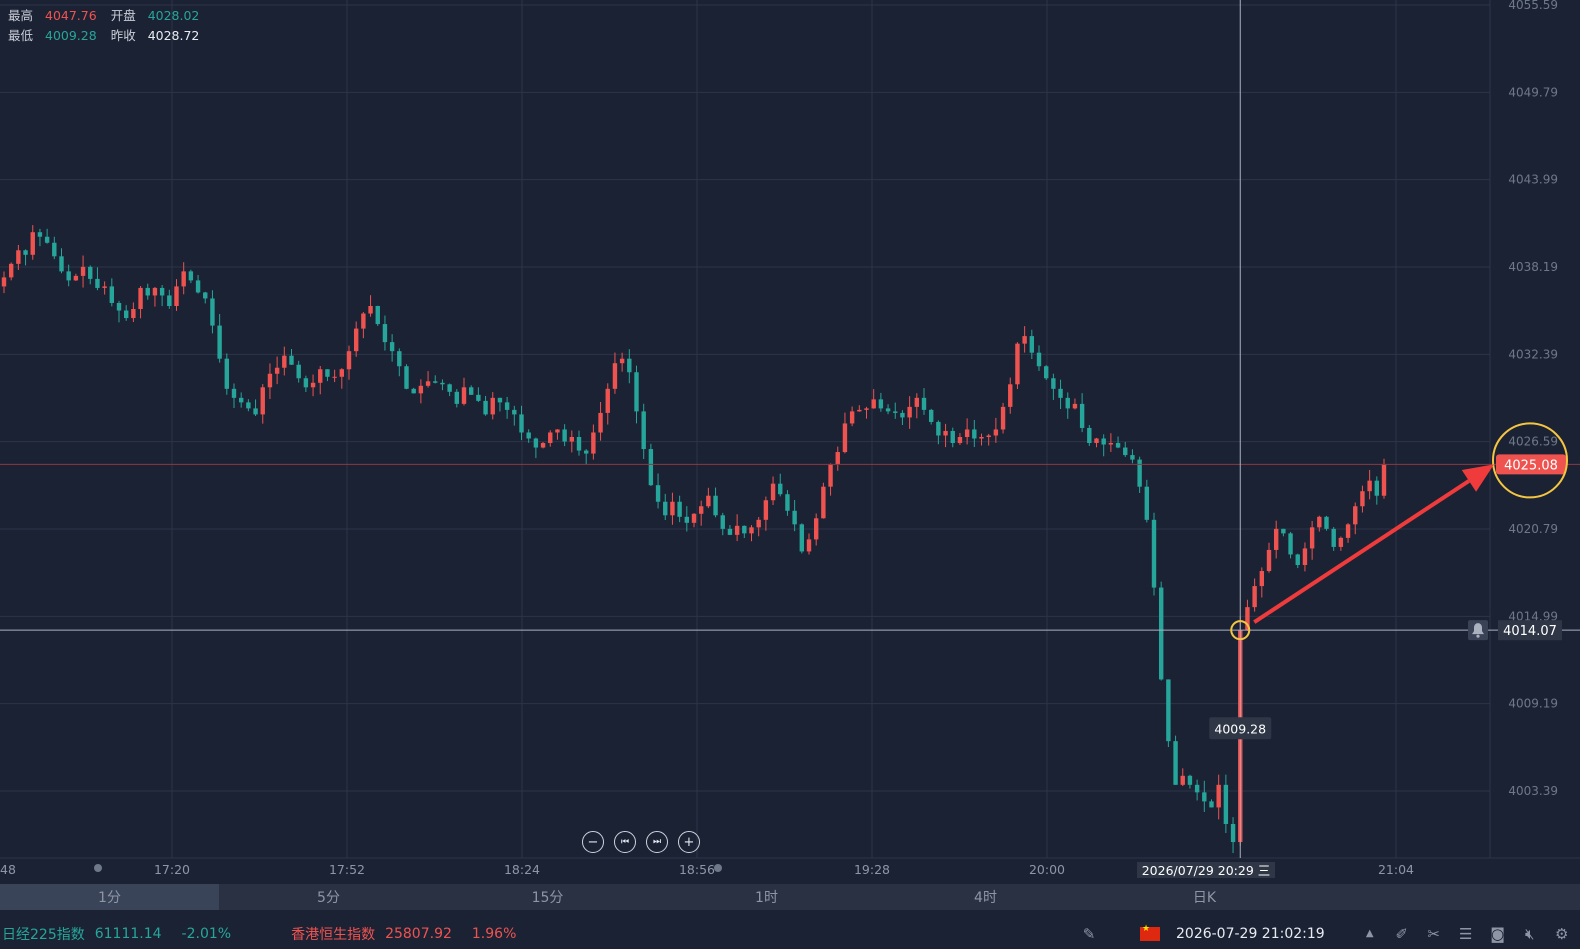 The width and height of the screenshot is (1580, 949). What do you see at coordinates (1478, 630) in the screenshot?
I see `bell-icon` at bounding box center [1478, 630].